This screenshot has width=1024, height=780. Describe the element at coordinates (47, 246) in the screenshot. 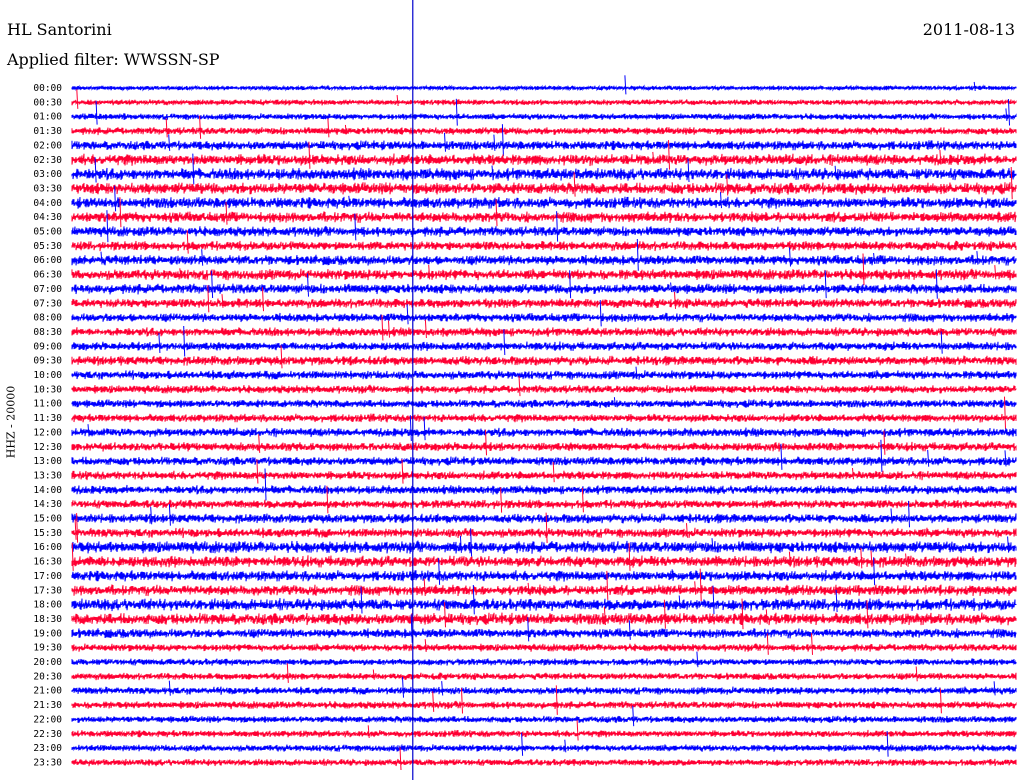

I see `time-tick-label: 05:30` at that location.